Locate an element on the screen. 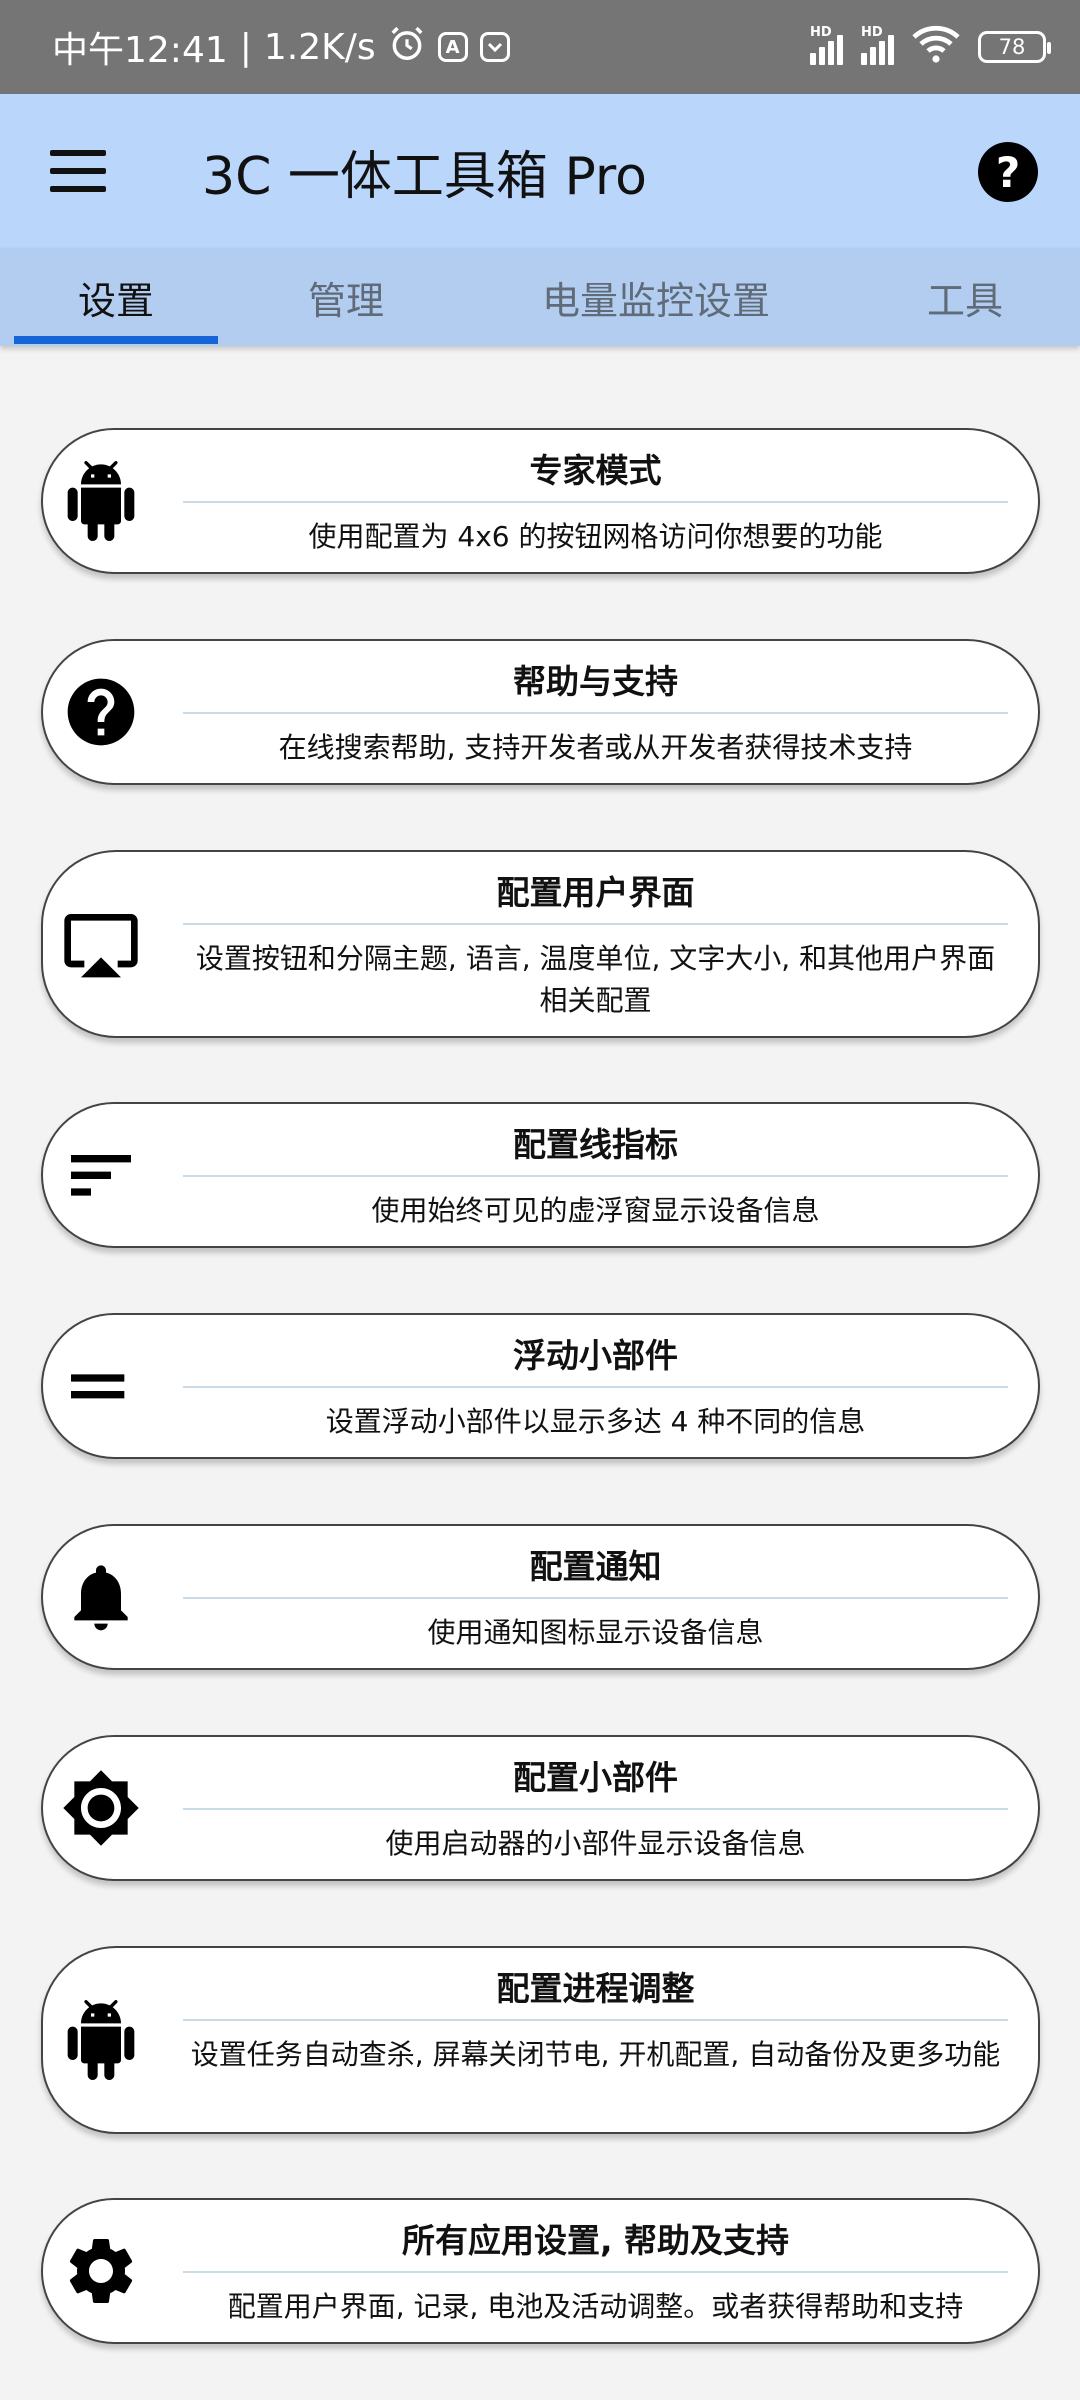 This screenshot has height=2400, width=1080. signal-1-icon: HD is located at coordinates (826, 45).